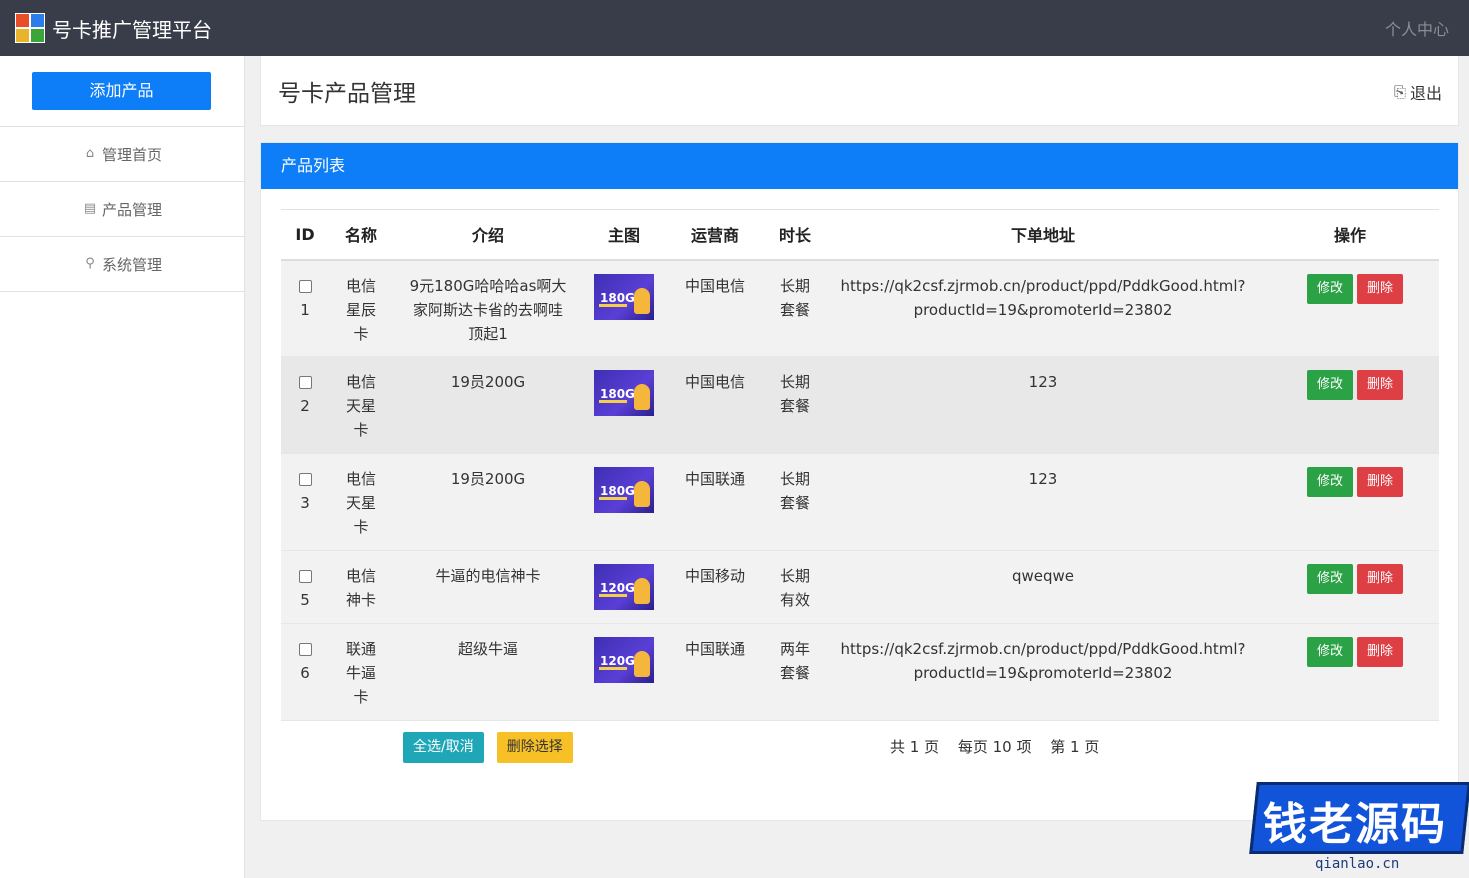 The width and height of the screenshot is (1469, 878). Describe the element at coordinates (121, 91) in the screenshot. I see `add-product-button: 添加产品` at that location.